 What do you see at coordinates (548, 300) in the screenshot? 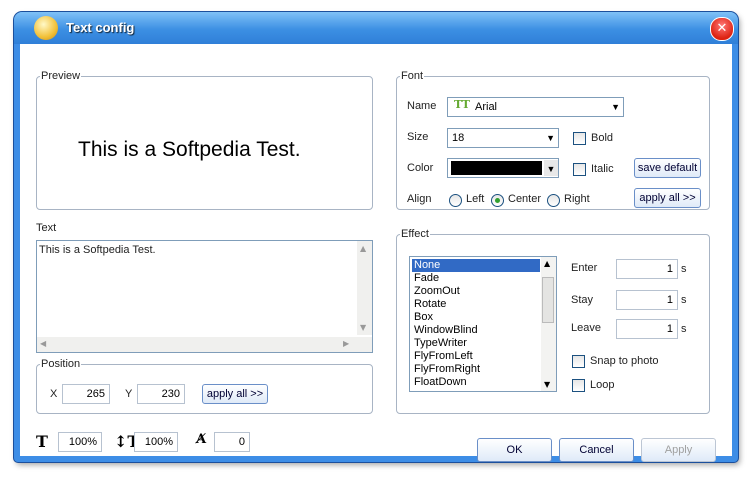
I see `scroll-thumb` at bounding box center [548, 300].